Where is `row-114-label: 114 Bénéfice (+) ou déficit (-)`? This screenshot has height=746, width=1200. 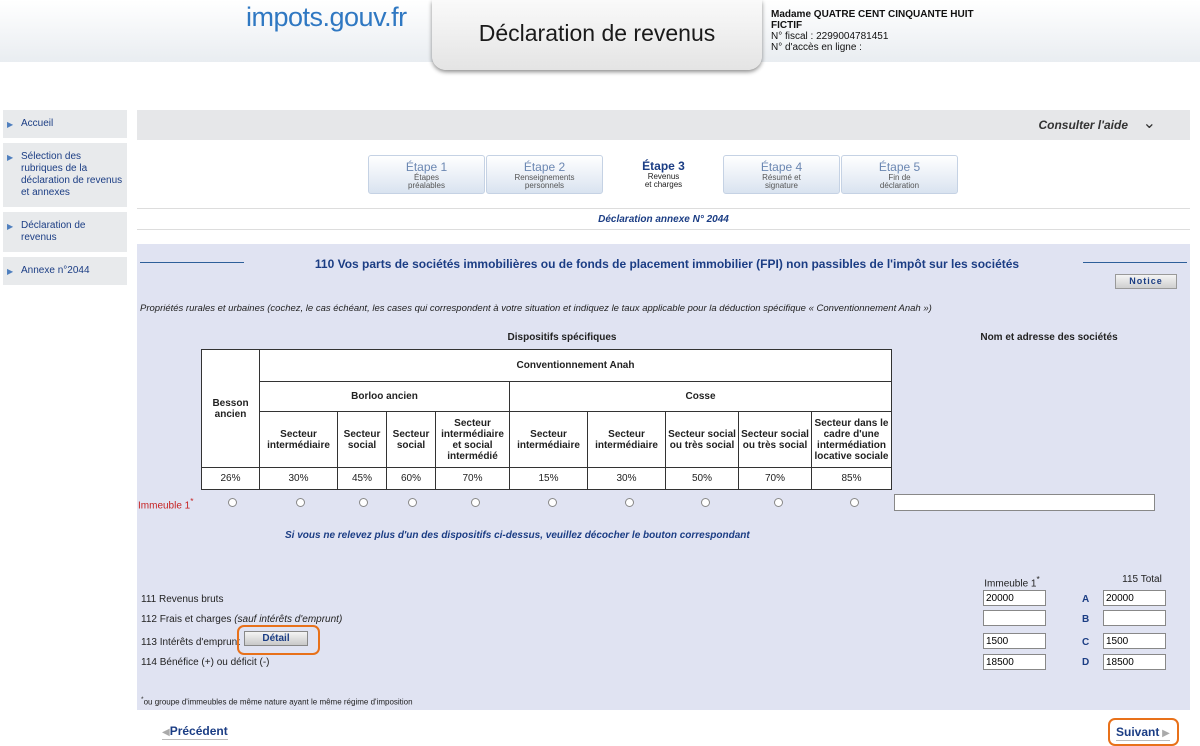
row-114-label: 114 Bénéfice (+) ou déficit (-) is located at coordinates (205, 662).